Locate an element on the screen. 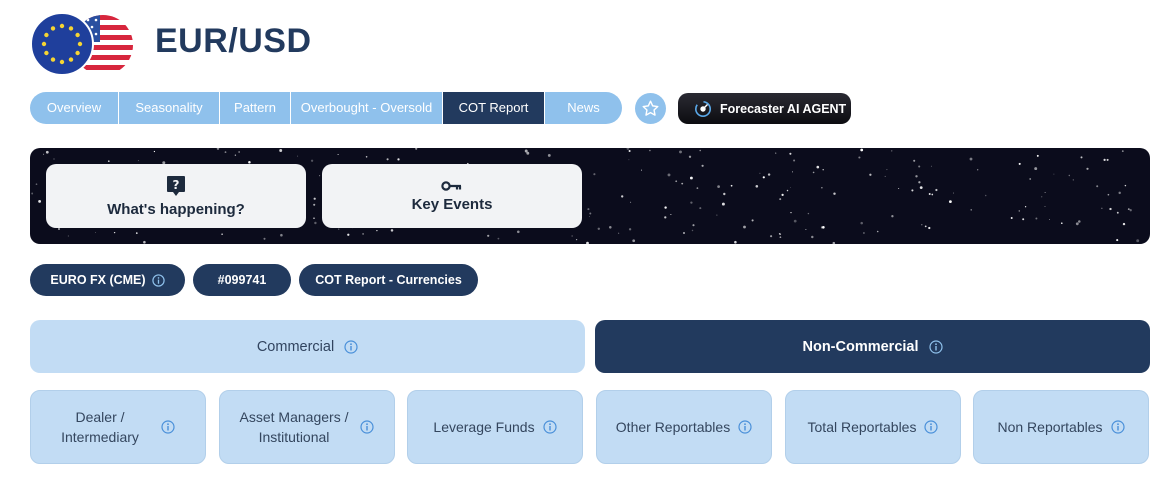 The image size is (1171, 484). report-category-chip: COT Report - Currencies is located at coordinates (388, 280).